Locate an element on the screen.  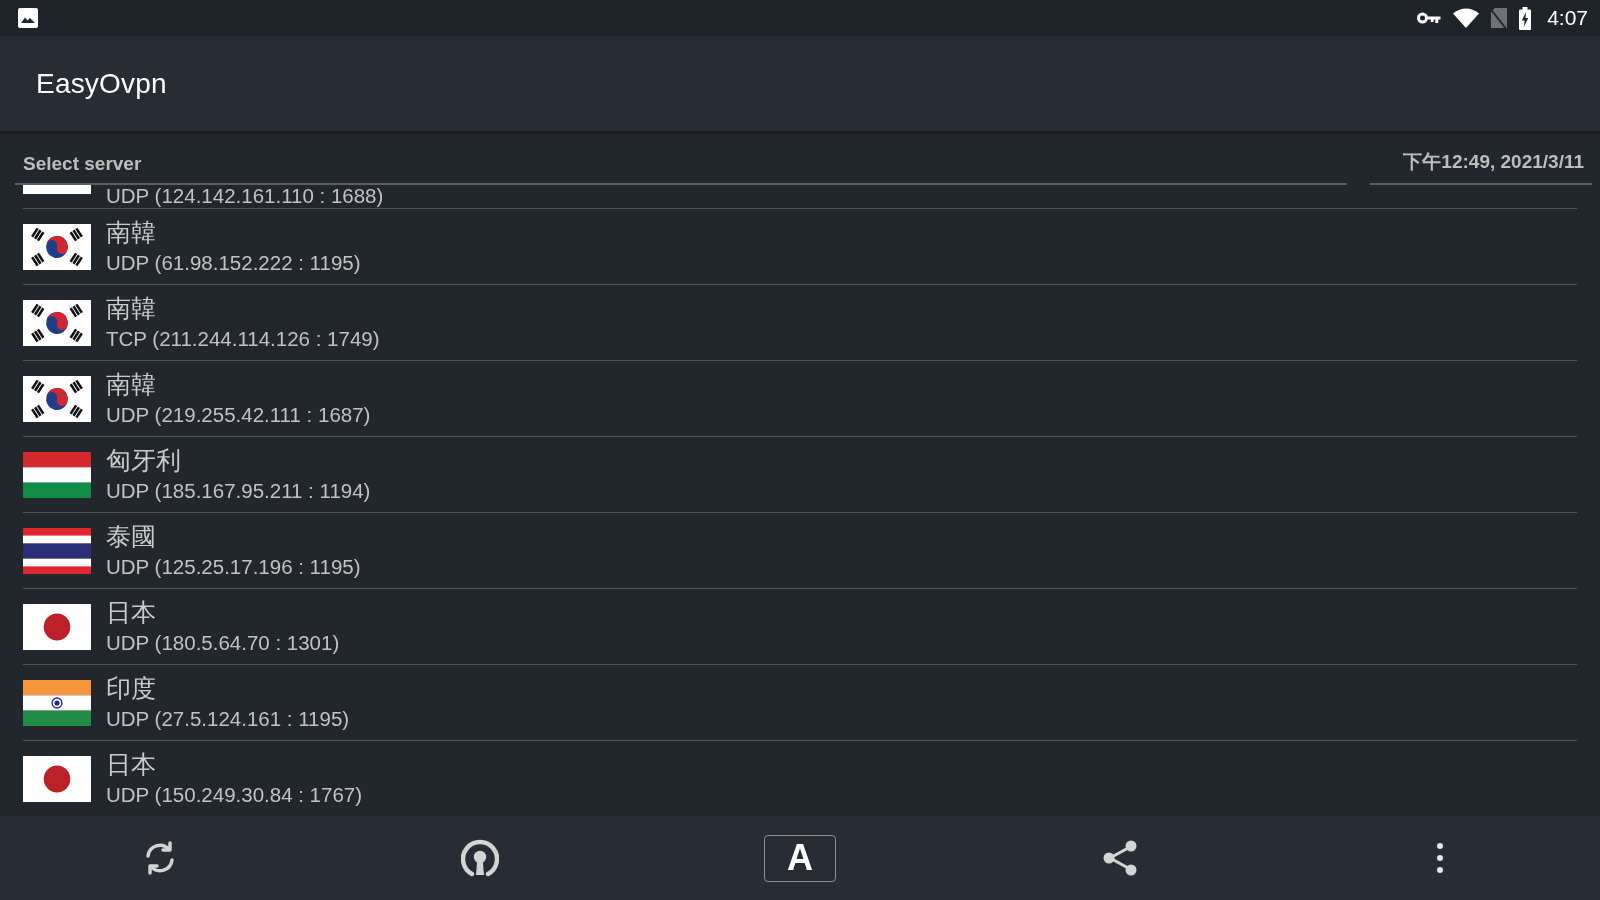
server-address: UDP (125.25.17.196 : 1195) is located at coordinates (233, 566).